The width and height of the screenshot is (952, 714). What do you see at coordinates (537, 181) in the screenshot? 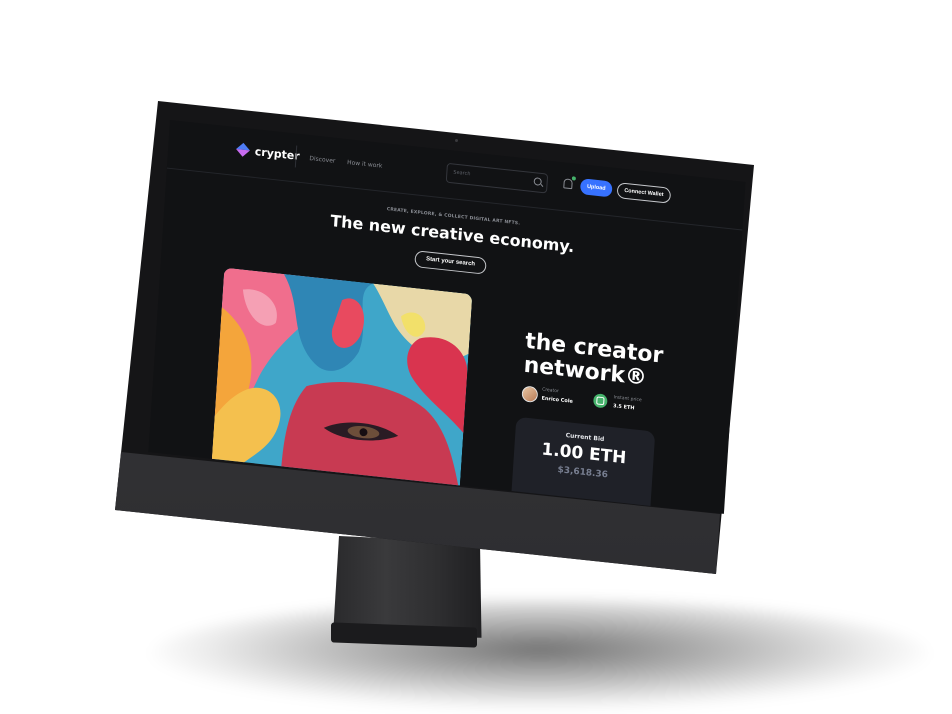
I see `search-icon` at bounding box center [537, 181].